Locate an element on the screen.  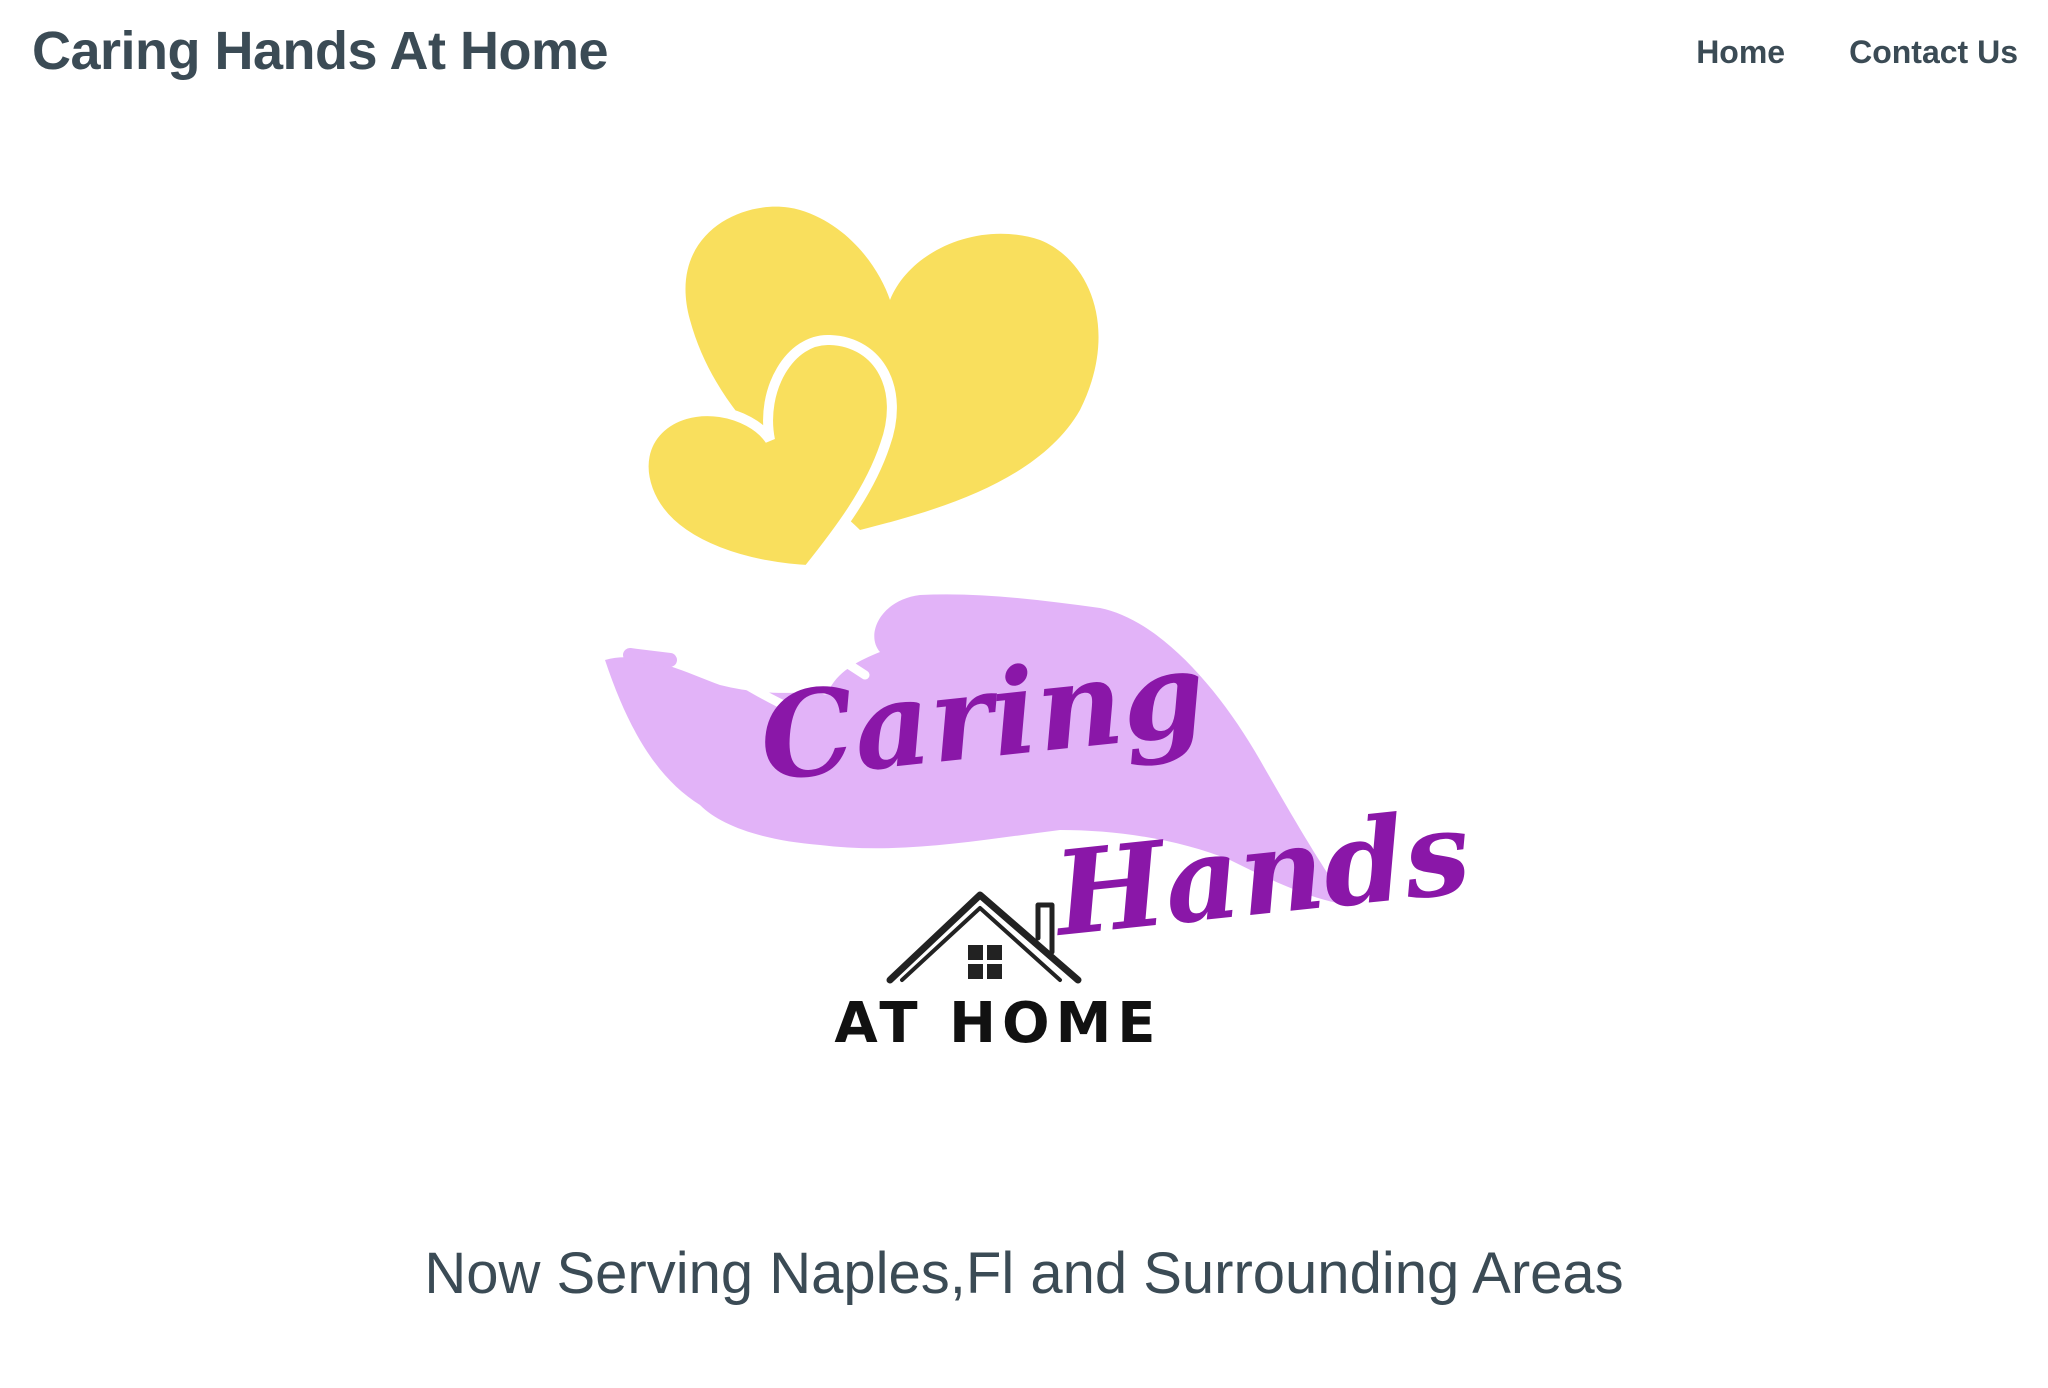
main-nav: Home Contact Us is located at coordinates (1857, 52).